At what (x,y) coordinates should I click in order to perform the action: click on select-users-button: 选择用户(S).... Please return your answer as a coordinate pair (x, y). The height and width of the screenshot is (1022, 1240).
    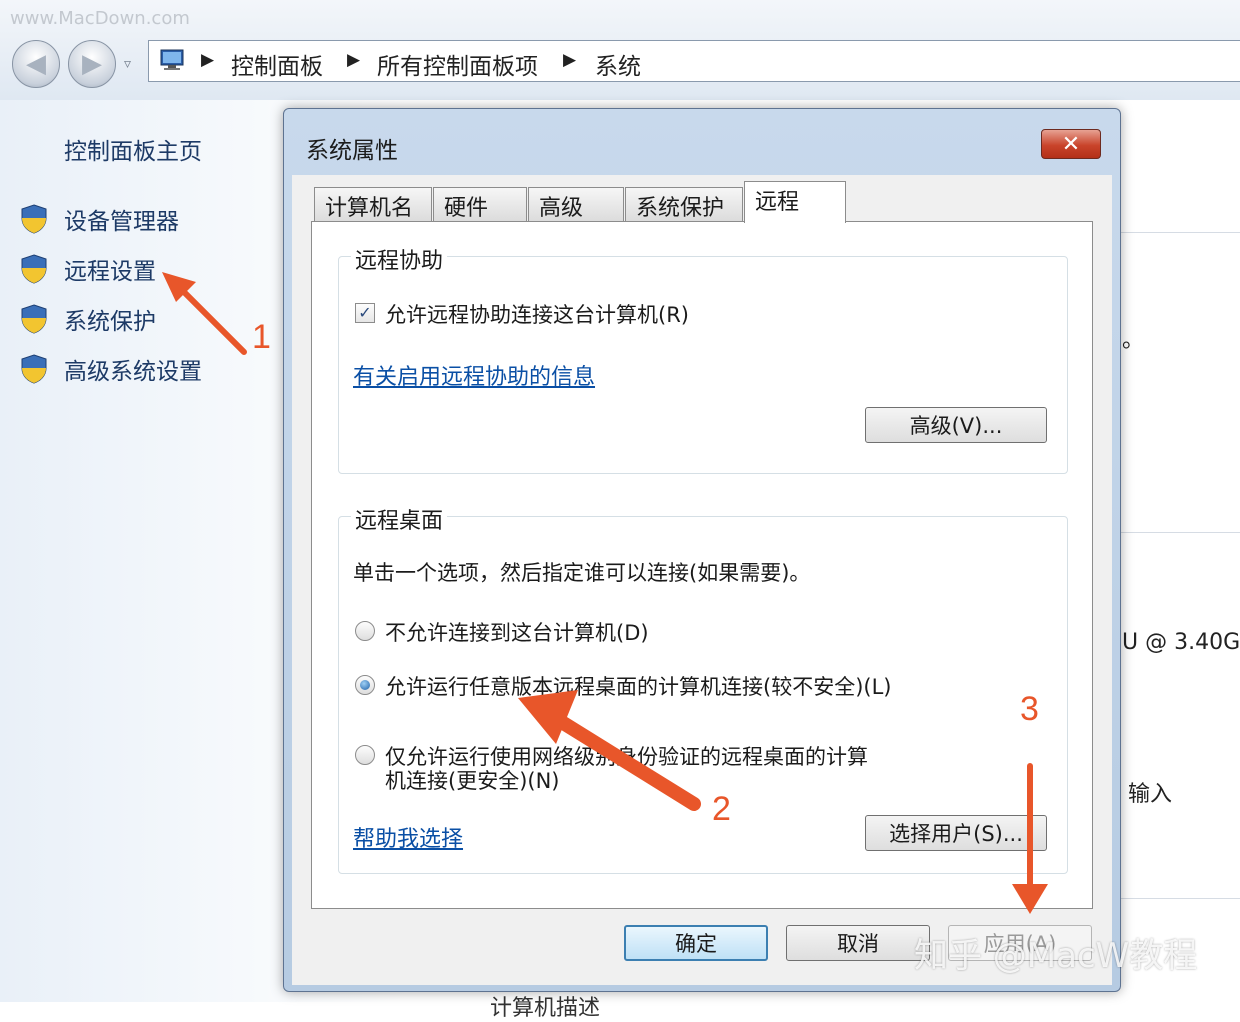
    Looking at the image, I should click on (956, 833).